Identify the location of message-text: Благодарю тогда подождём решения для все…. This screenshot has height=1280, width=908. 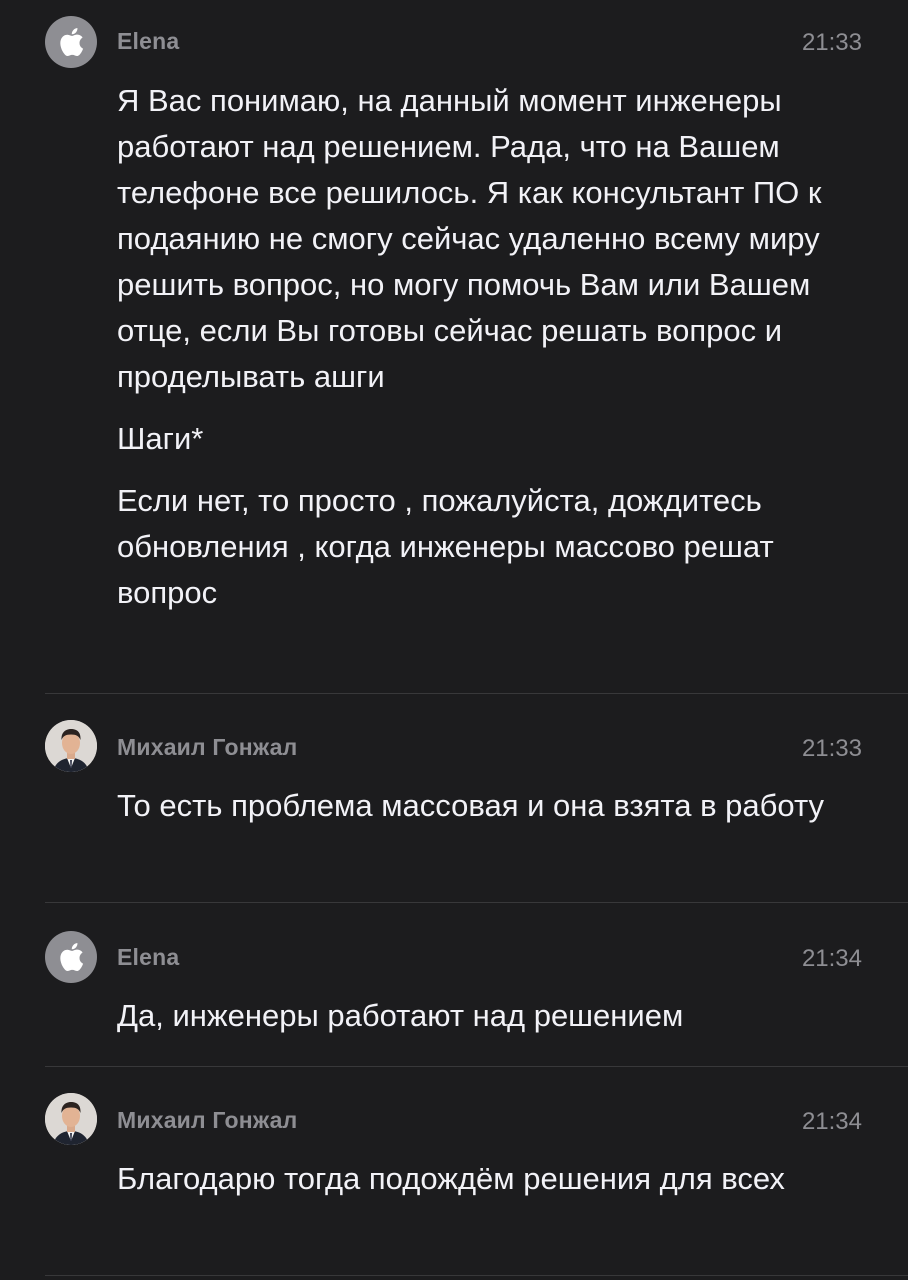
(451, 1178).